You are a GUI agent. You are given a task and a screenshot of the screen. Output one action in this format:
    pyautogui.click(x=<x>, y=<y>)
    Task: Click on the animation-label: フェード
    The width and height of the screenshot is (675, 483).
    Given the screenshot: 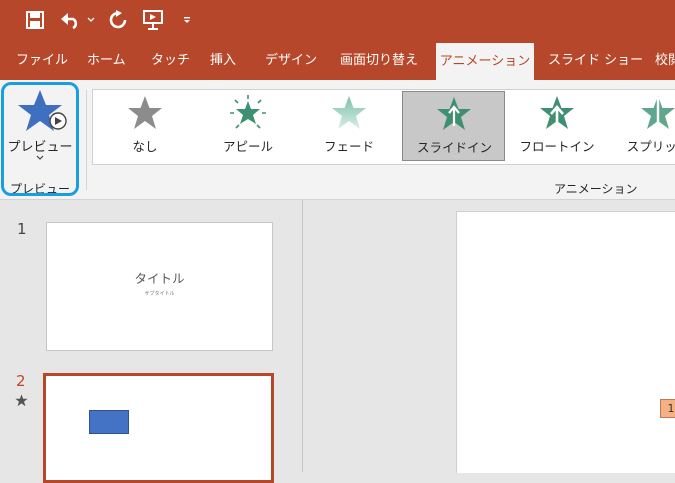 What is the action you would take?
    pyautogui.click(x=348, y=146)
    